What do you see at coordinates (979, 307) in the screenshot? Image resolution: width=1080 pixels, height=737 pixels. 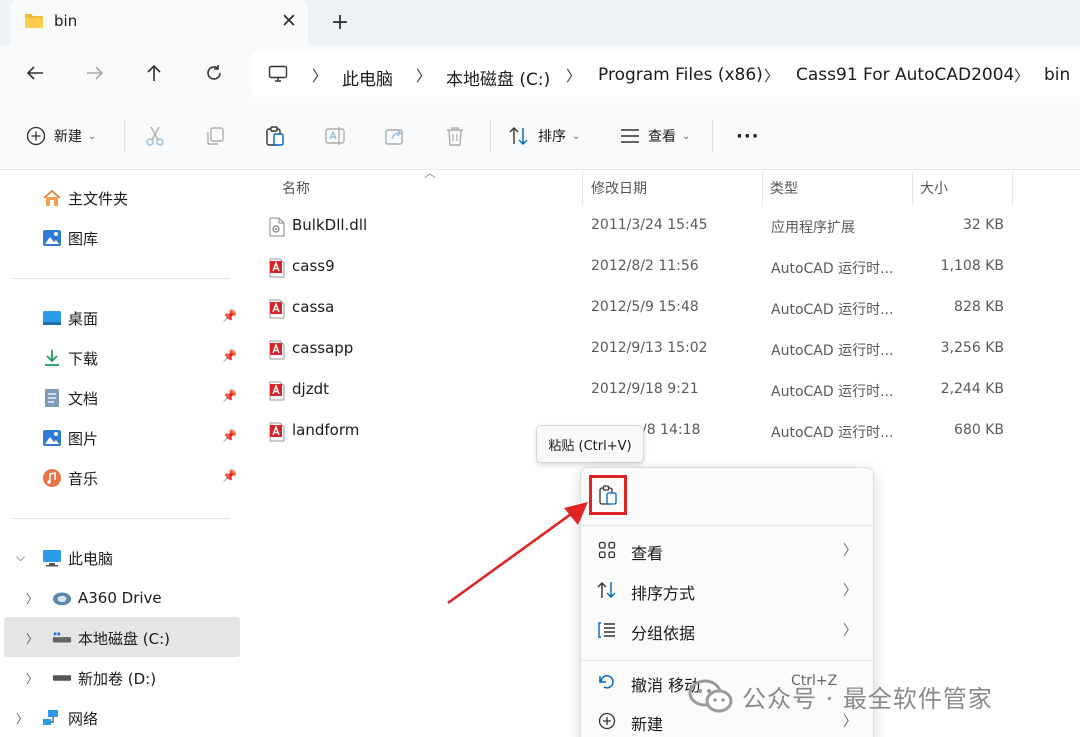 I see `file-size: 828 KB` at bounding box center [979, 307].